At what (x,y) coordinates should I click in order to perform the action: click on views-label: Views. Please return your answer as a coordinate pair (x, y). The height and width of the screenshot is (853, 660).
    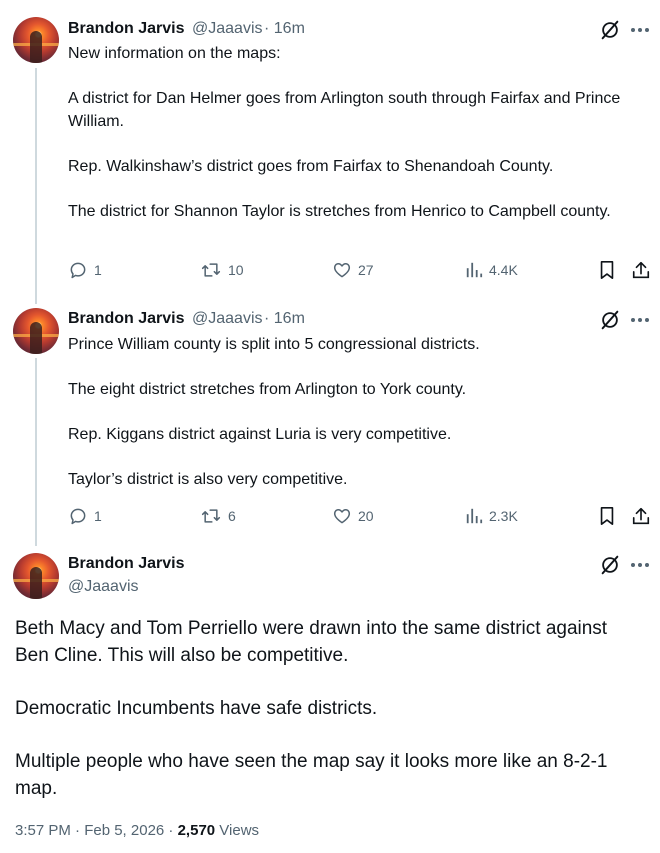
    Looking at the image, I should click on (237, 830).